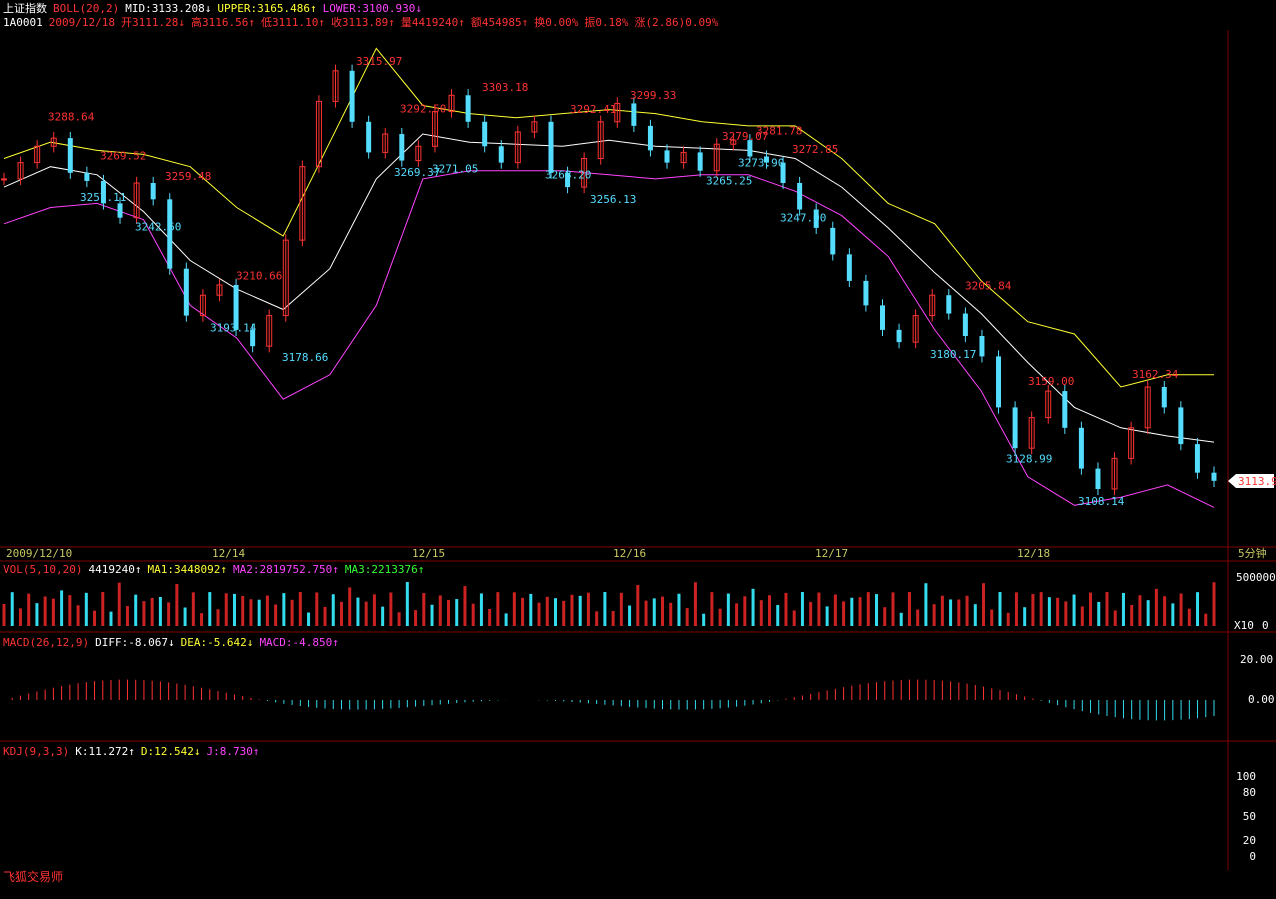 This screenshot has height=899, width=1276. Describe the element at coordinates (188, 176) in the screenshot. I see `price-annotation: 3259.48` at that location.